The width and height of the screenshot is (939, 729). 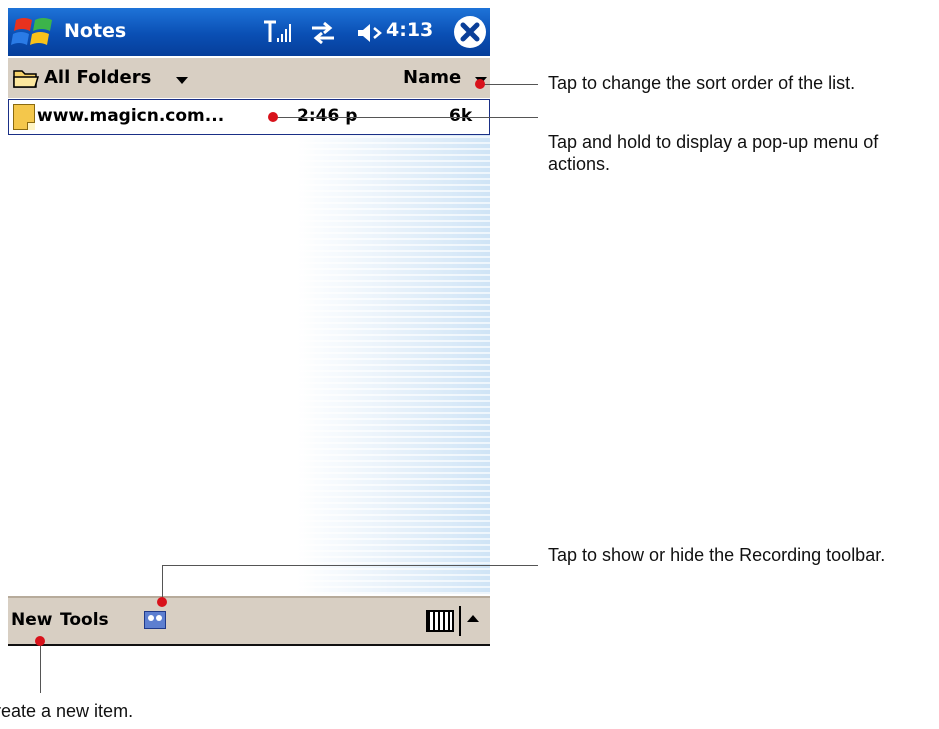 I want to click on sip-arrow-icon, so click(x=473, y=618).